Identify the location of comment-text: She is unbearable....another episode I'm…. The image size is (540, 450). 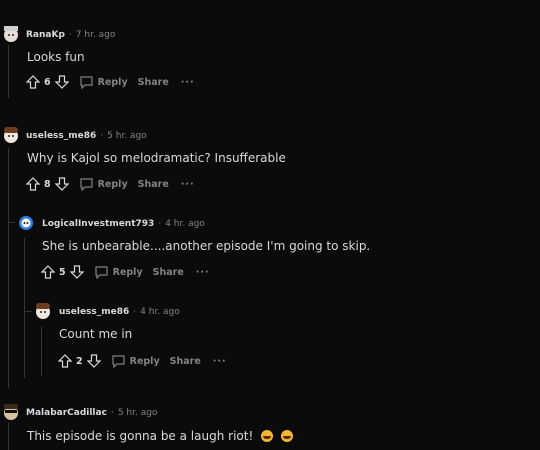
(206, 246).